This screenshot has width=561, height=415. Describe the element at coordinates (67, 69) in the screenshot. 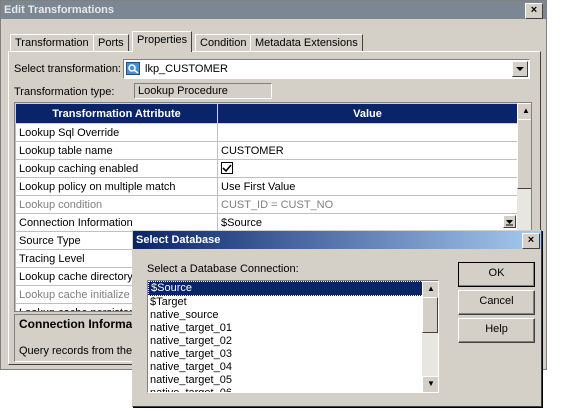

I see `select-transformation-label: Select transformation:` at that location.